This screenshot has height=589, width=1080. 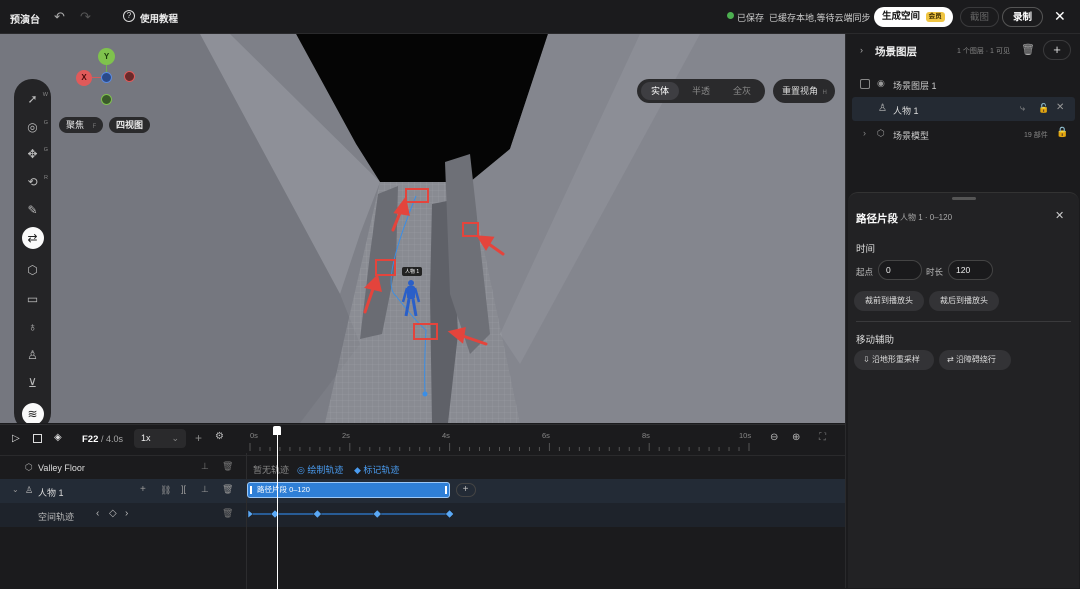 I want to click on stop-icon, so click(x=37, y=438).